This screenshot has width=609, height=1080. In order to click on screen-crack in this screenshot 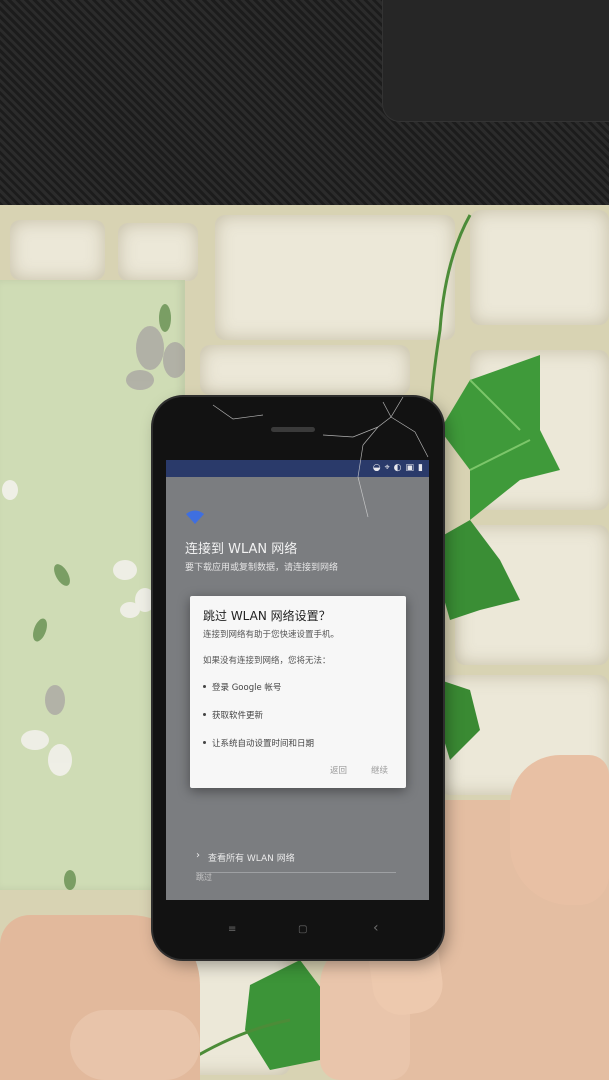, I will do `click(320, 457)`.